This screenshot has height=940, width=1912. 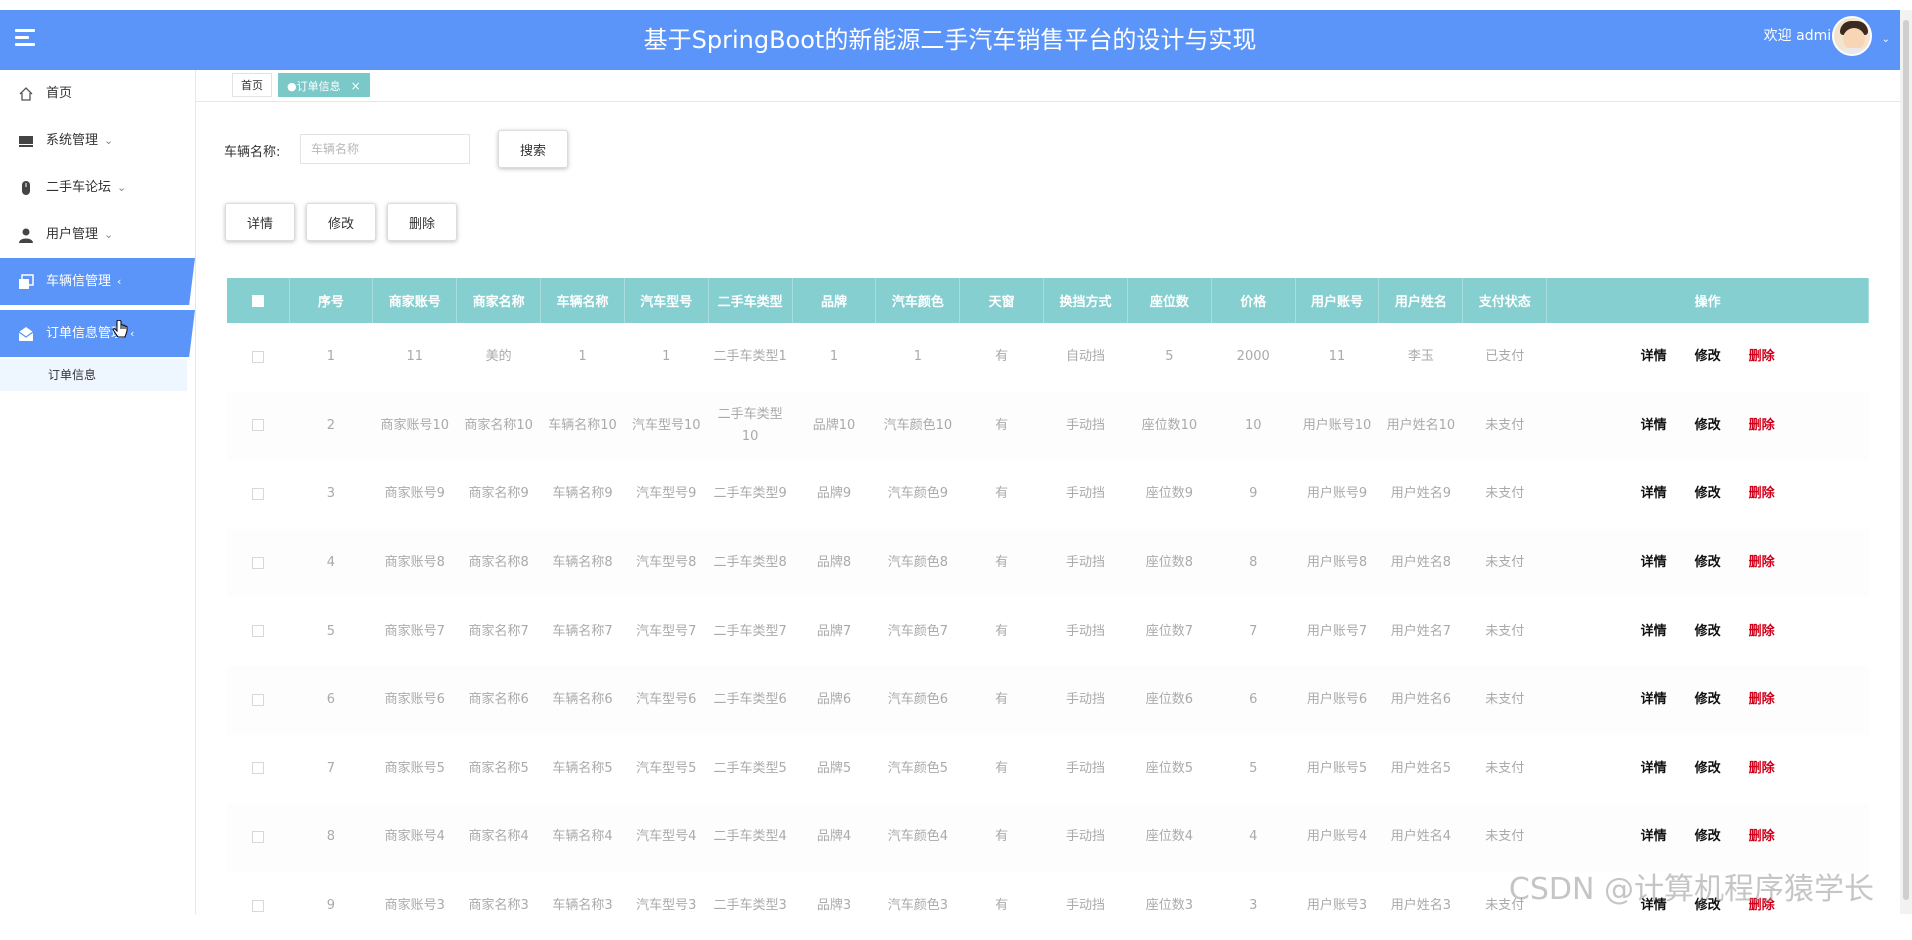 I want to click on table-cell: 汽车颜色6, so click(x=918, y=700).